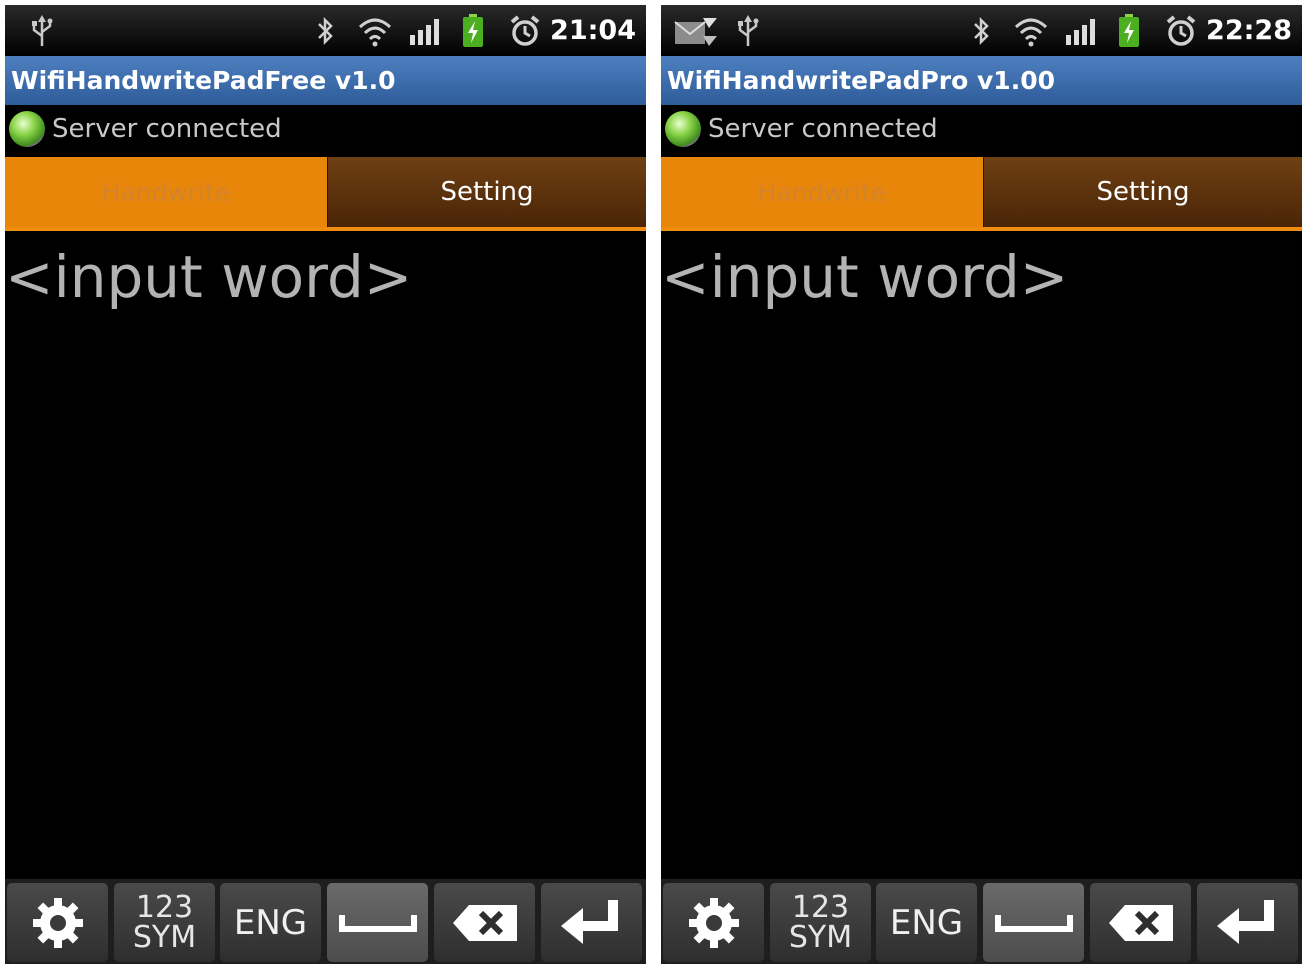 Image resolution: width=1302 pixels, height=965 pixels. I want to click on status-bar: 21:04, so click(325, 30).